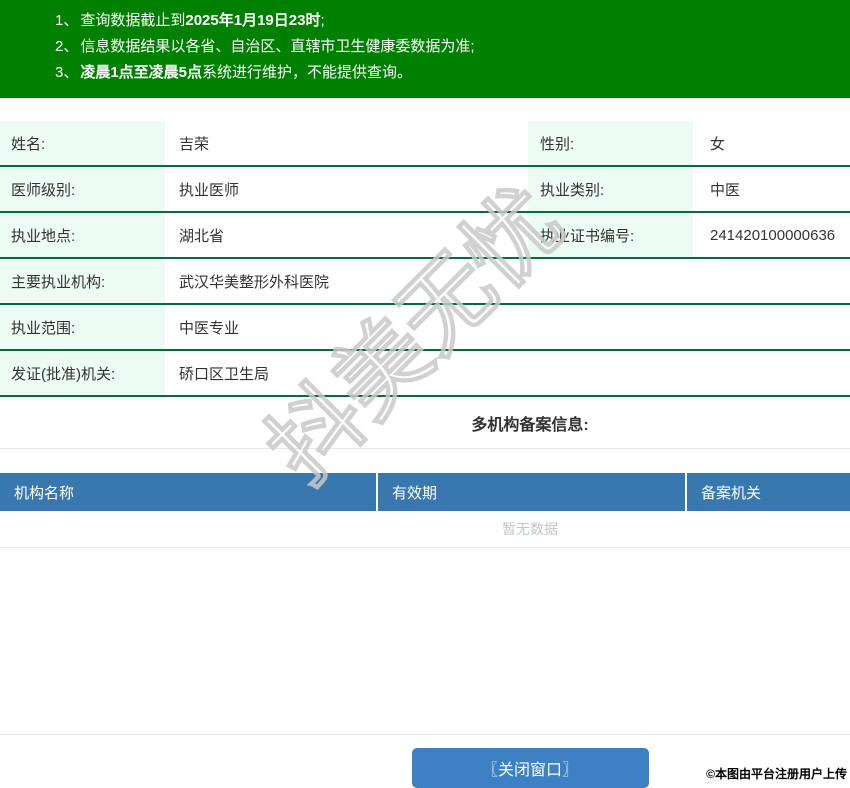 This screenshot has height=788, width=850. I want to click on profile-row: 执业范围: 中医专业, so click(425, 328).